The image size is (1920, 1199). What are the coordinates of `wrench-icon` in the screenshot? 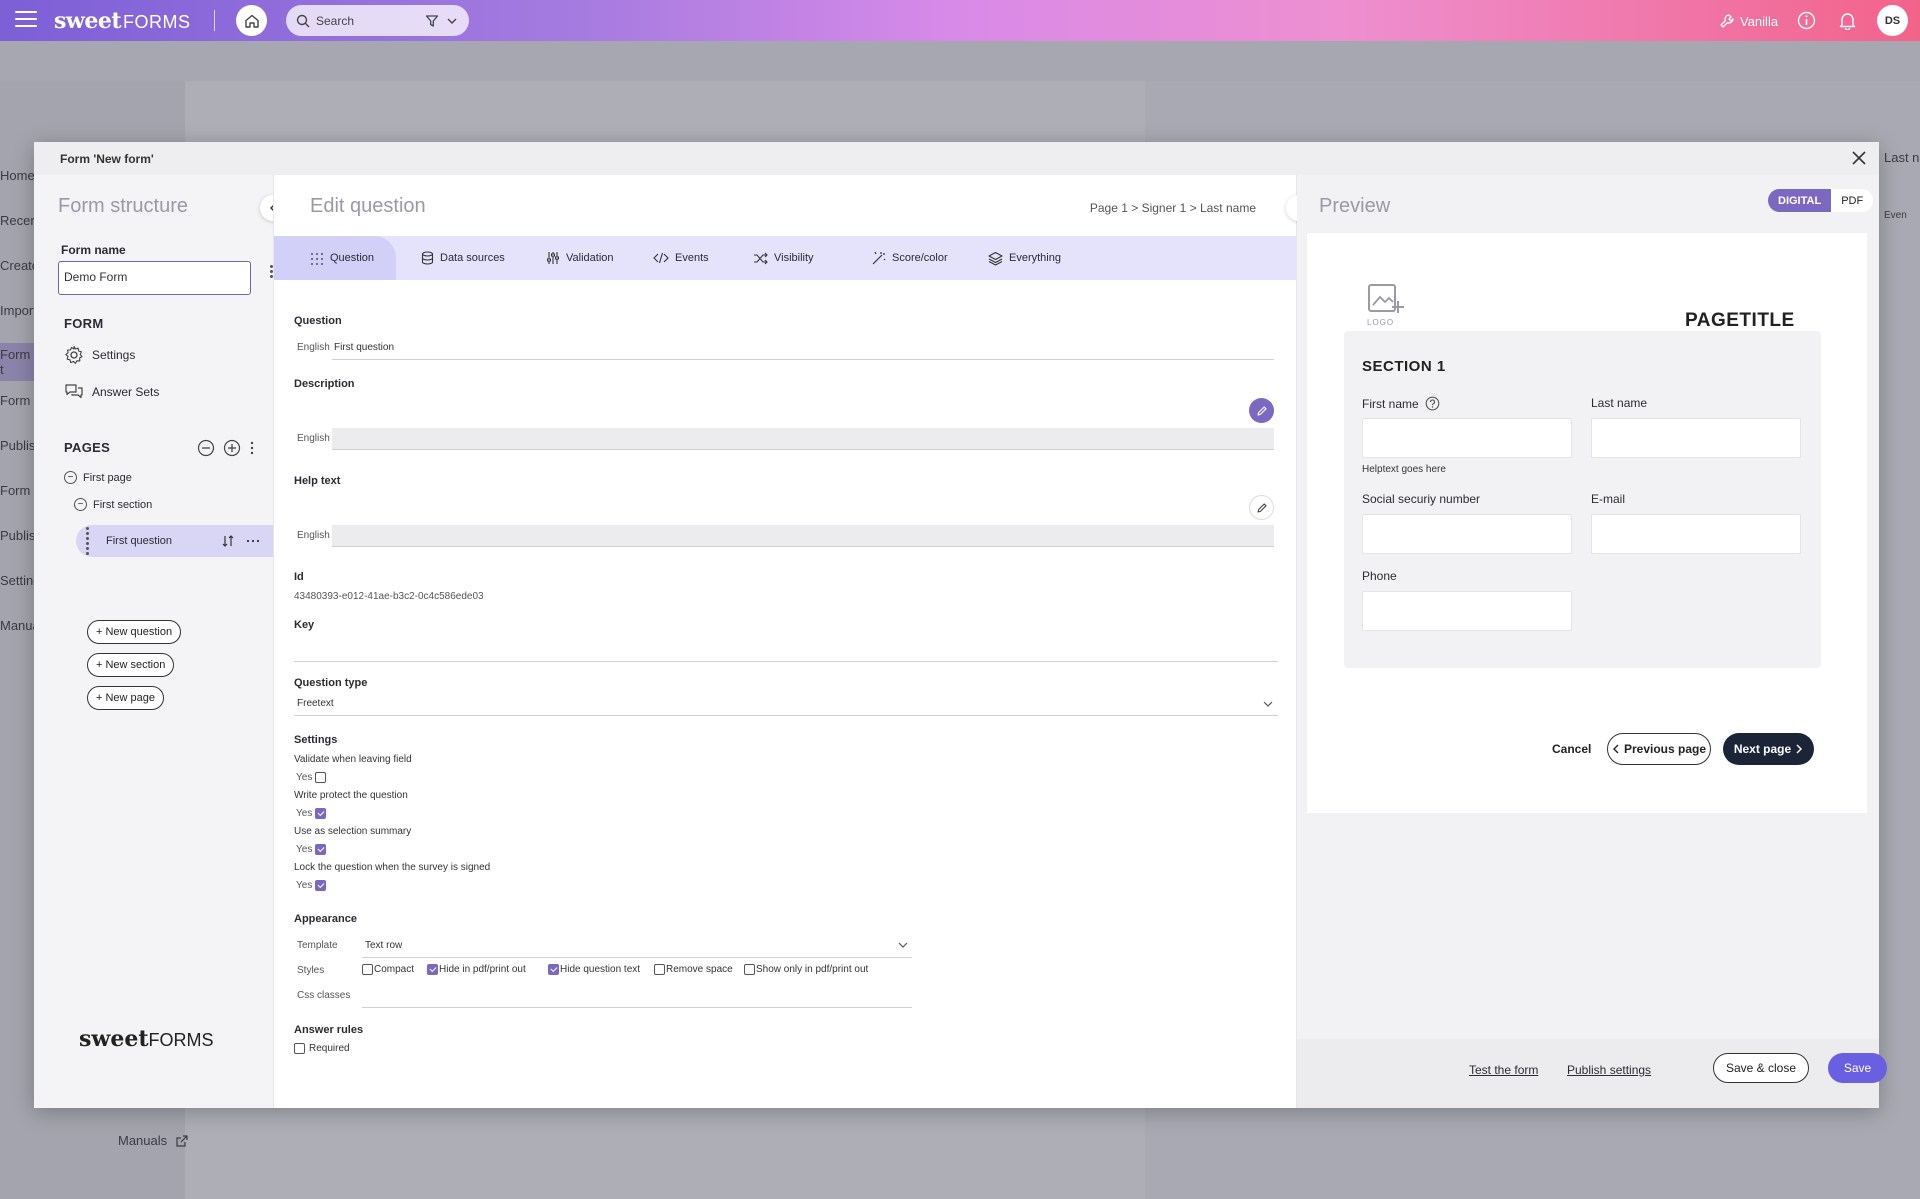 It's located at (1727, 21).